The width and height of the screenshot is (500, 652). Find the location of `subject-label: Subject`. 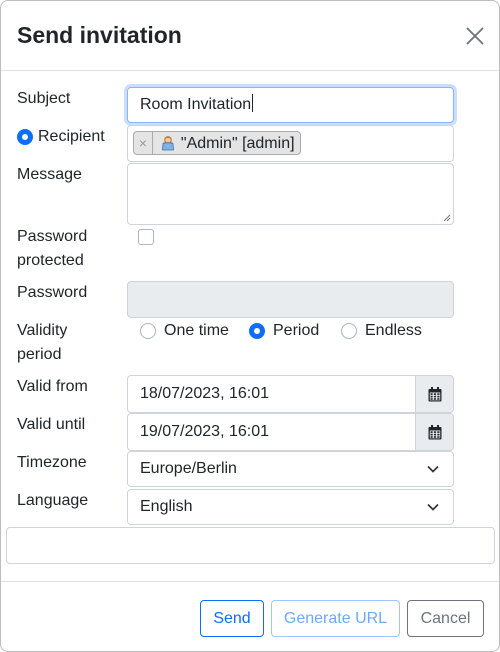

subject-label: Subject is located at coordinates (44, 98).